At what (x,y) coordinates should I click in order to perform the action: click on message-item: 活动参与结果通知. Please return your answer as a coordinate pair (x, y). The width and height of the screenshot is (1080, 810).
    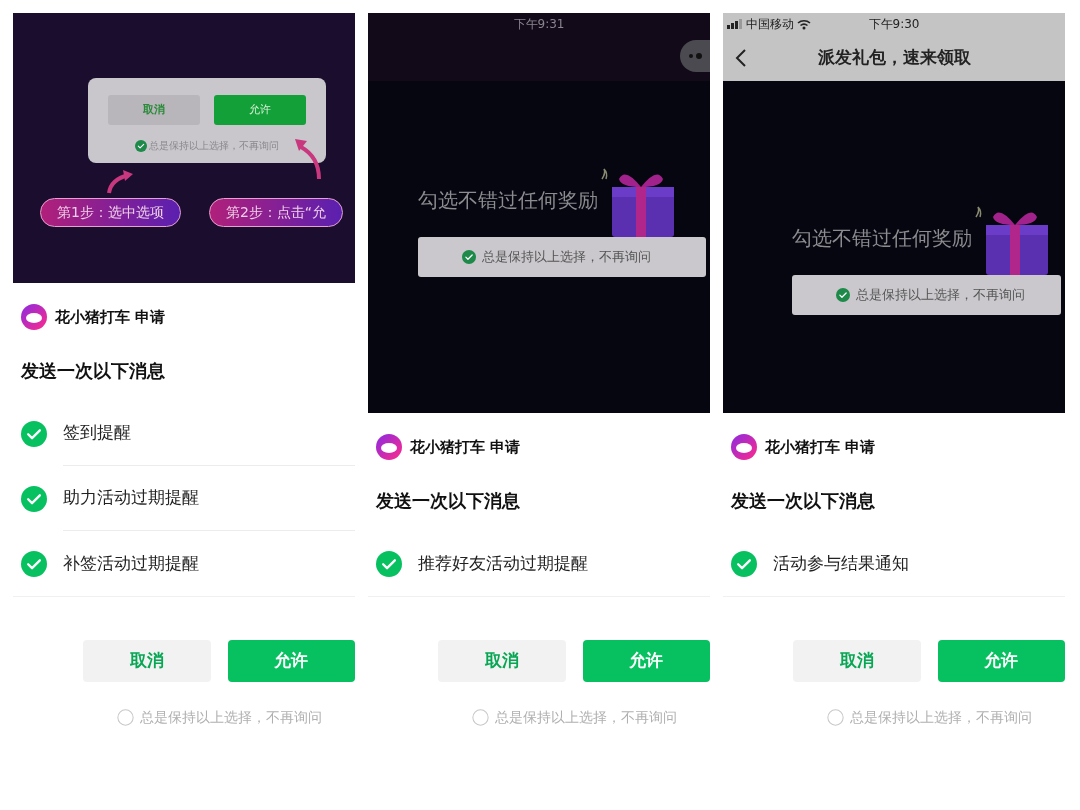
    Looking at the image, I should click on (841, 563).